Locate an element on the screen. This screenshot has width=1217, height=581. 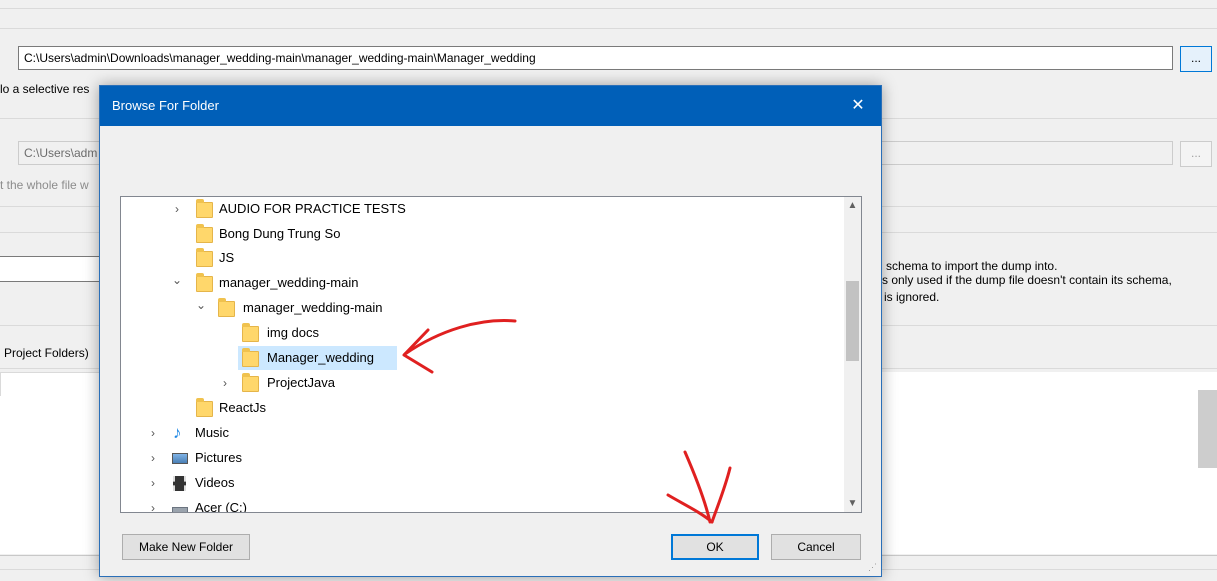
tree-item-label: Music is located at coordinates (212, 432).